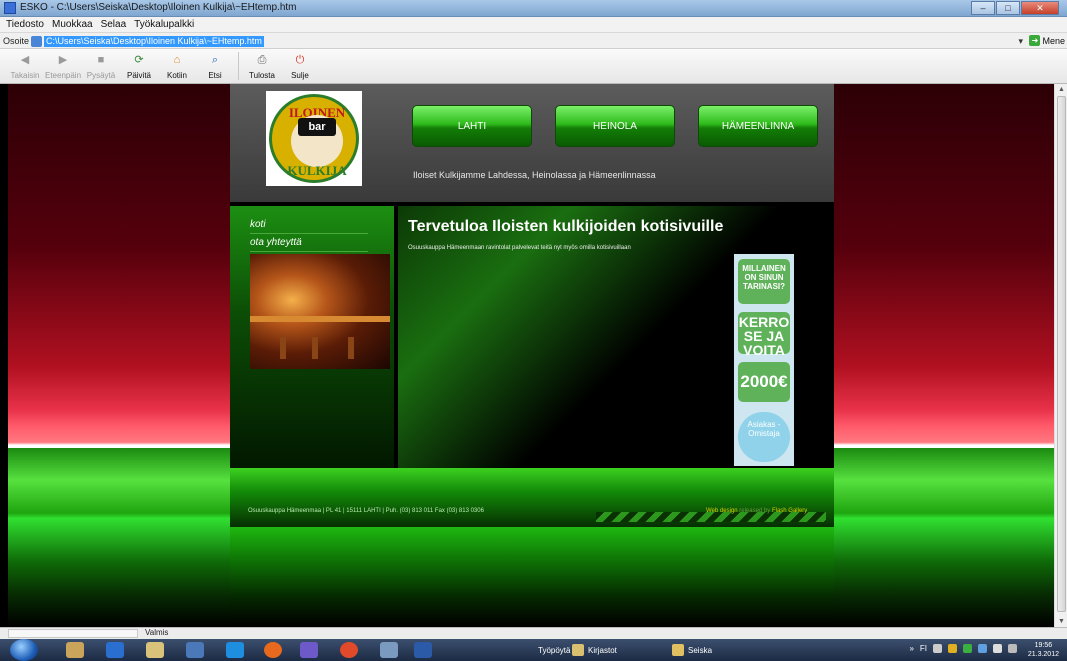 The image size is (1067, 661). Describe the element at coordinates (317, 170) in the screenshot. I see `logo-text-bottom: KULKIJA` at that location.